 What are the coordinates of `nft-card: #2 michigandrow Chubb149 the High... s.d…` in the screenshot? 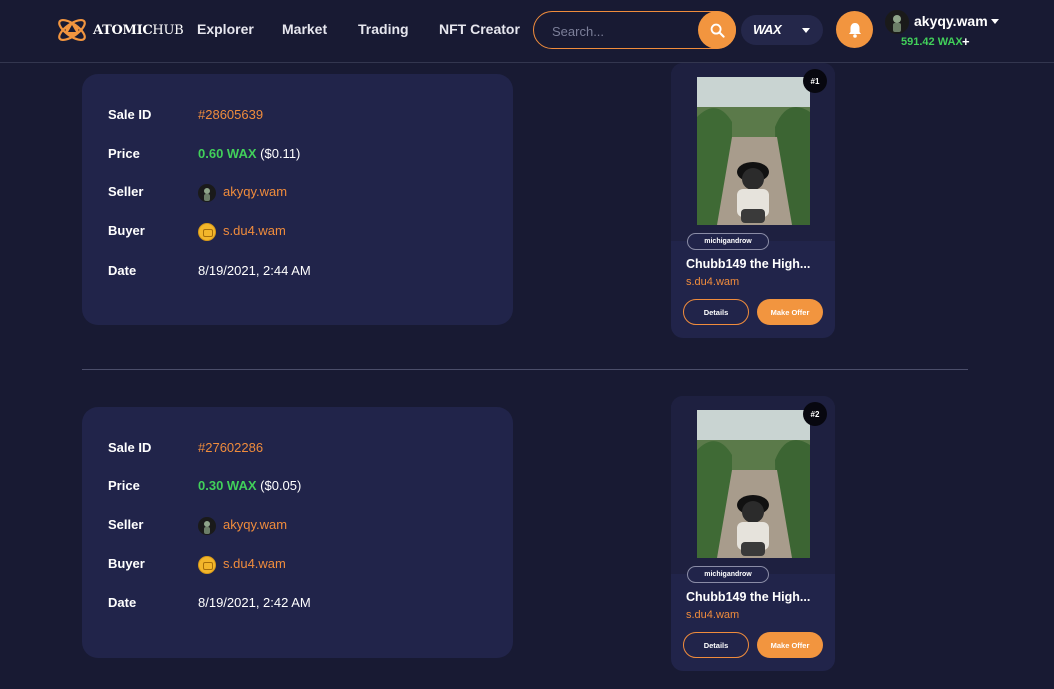 It's located at (753, 533).